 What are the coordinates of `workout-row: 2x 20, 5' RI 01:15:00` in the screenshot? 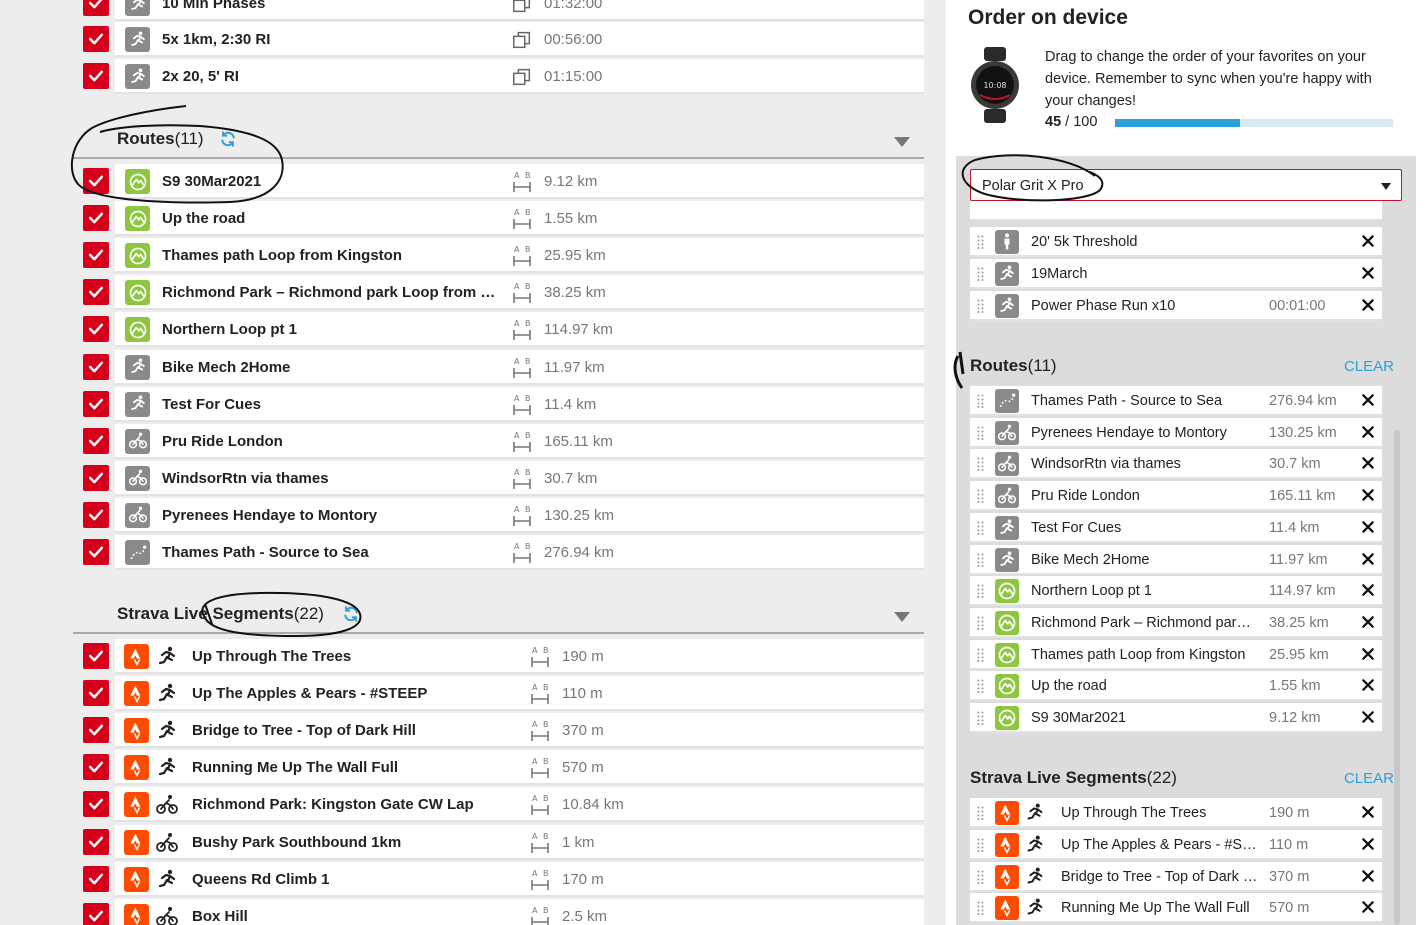 It's located at (502, 76).